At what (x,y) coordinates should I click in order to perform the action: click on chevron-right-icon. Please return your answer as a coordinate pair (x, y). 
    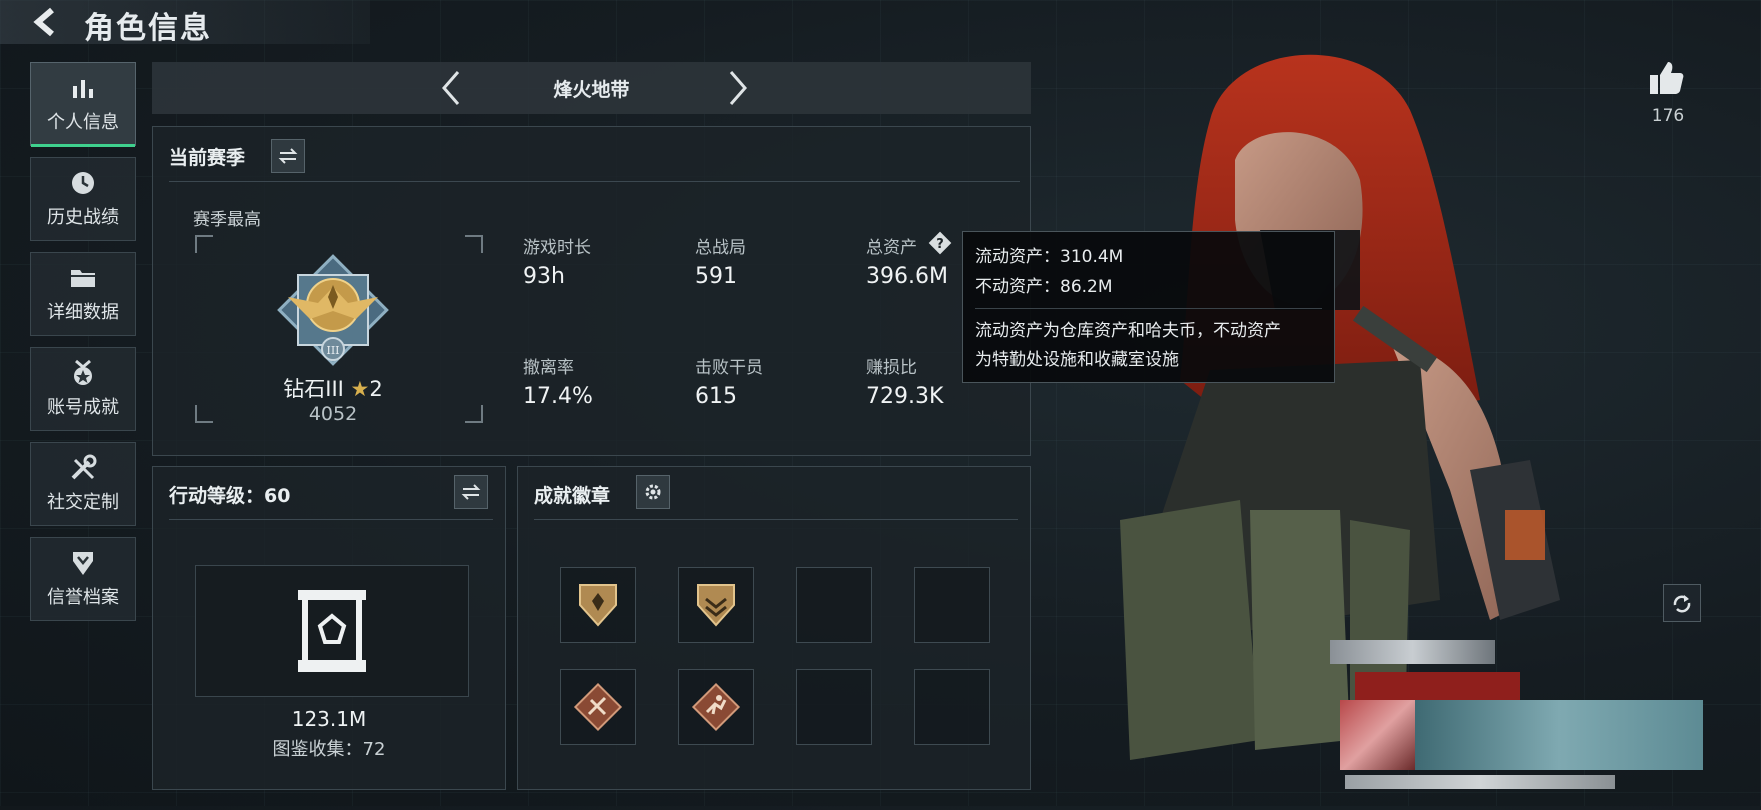
    Looking at the image, I should click on (738, 88).